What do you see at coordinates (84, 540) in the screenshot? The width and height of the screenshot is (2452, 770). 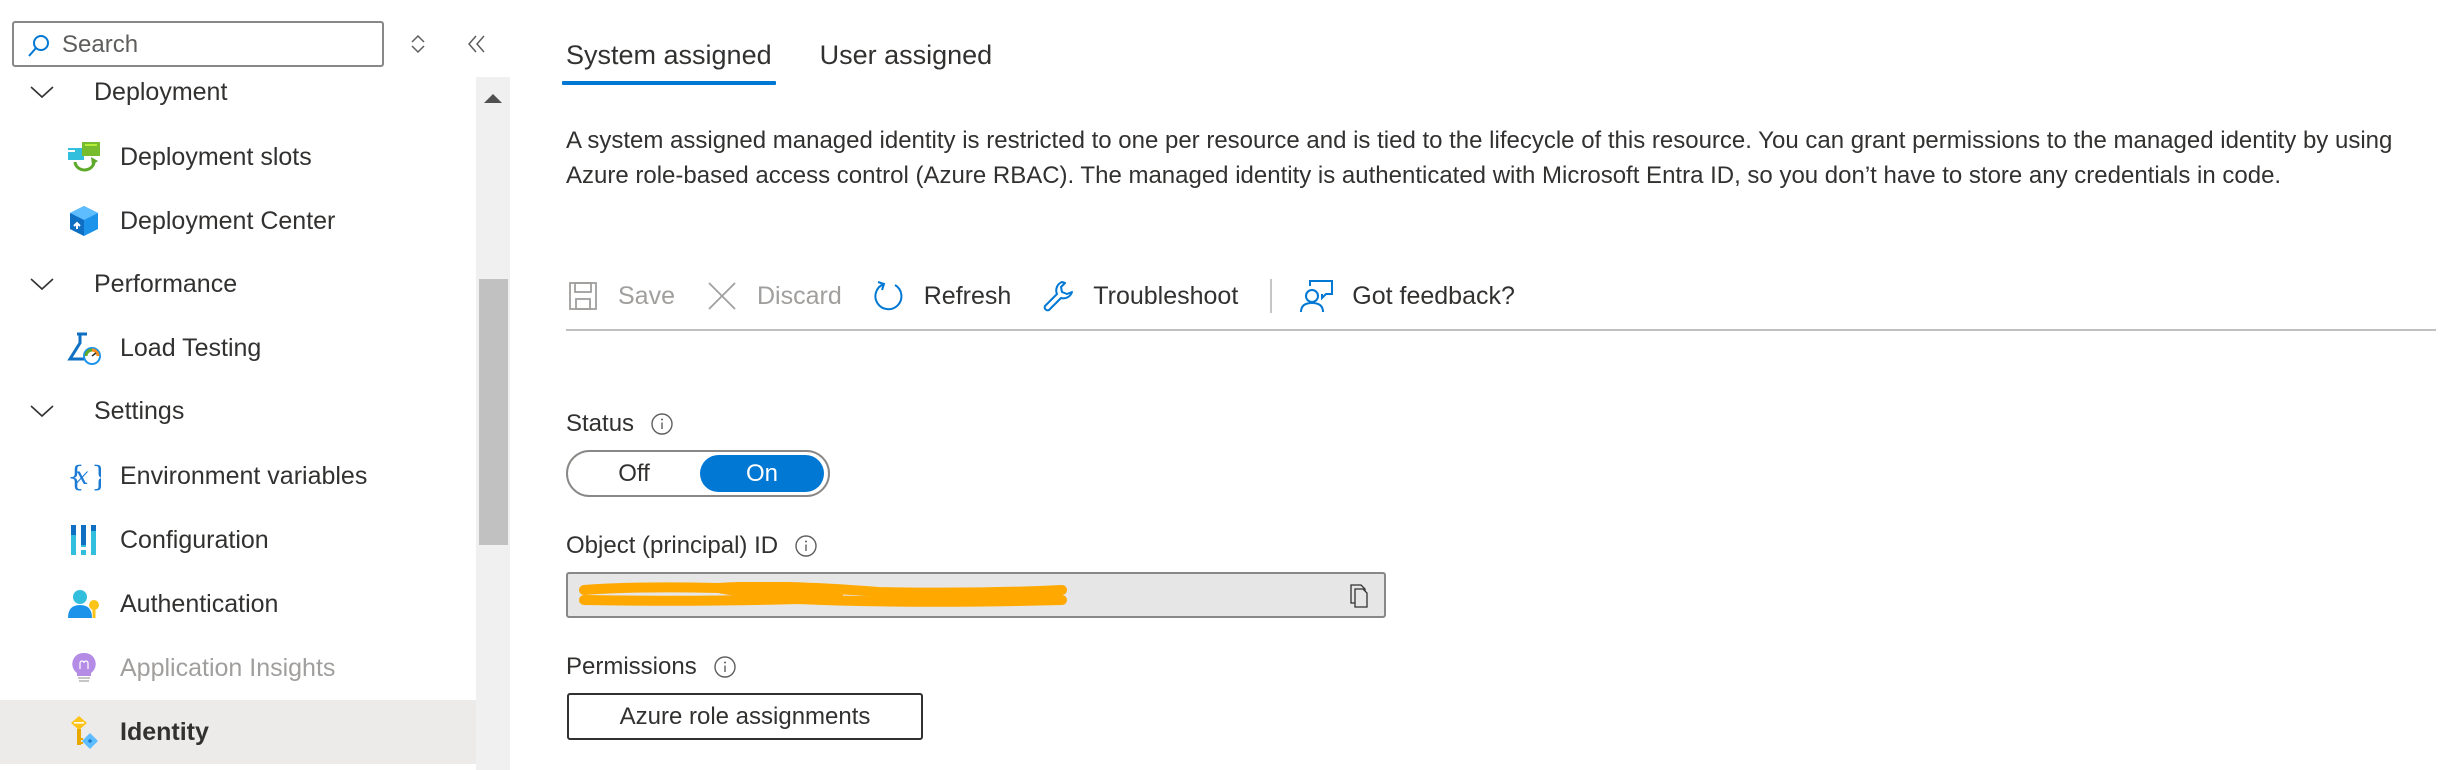 I see `configuration-icon` at bounding box center [84, 540].